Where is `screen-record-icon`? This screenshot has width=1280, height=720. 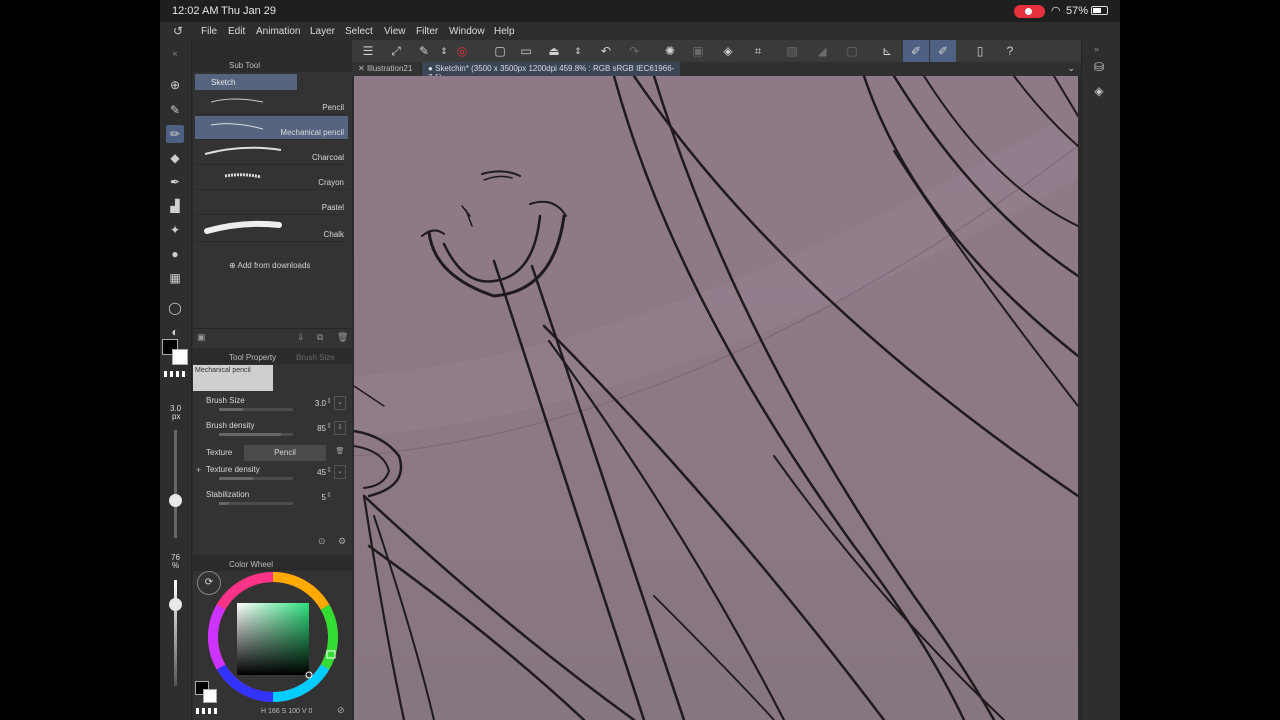
screen-record-icon is located at coordinates (1029, 11).